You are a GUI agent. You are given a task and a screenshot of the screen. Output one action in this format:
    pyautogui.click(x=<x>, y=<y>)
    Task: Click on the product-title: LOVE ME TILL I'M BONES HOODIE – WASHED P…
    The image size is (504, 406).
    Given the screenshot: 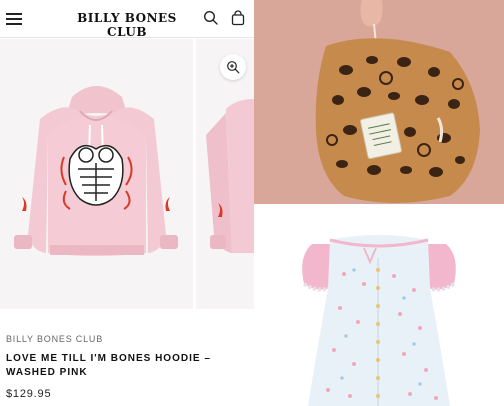 What is the action you would take?
    pyautogui.click(x=126, y=366)
    